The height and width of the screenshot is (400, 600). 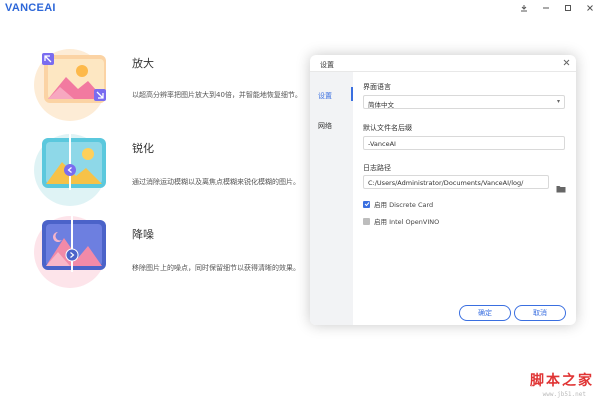 I want to click on feature-title: 放大, so click(x=143, y=63).